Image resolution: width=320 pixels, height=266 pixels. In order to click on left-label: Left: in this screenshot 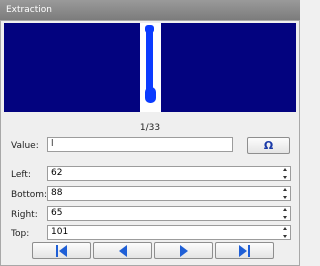, I will do `click(21, 175)`.